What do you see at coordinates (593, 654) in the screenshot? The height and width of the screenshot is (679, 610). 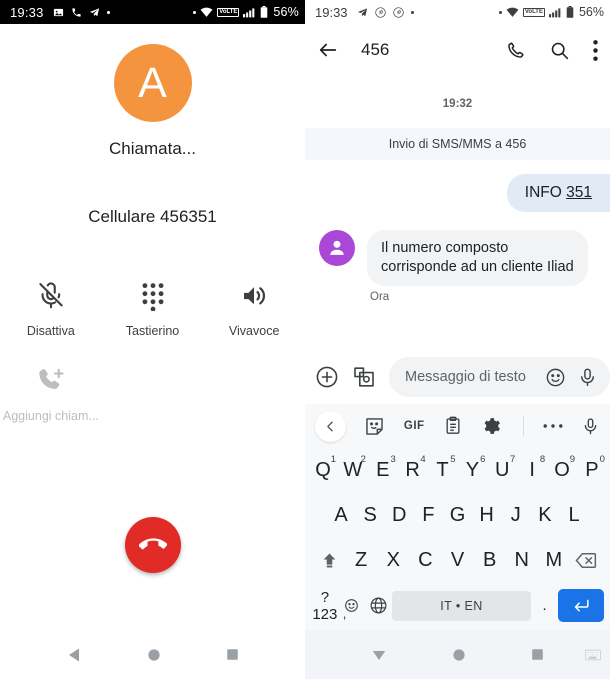 I see `keyboard-indicator-icon` at bounding box center [593, 654].